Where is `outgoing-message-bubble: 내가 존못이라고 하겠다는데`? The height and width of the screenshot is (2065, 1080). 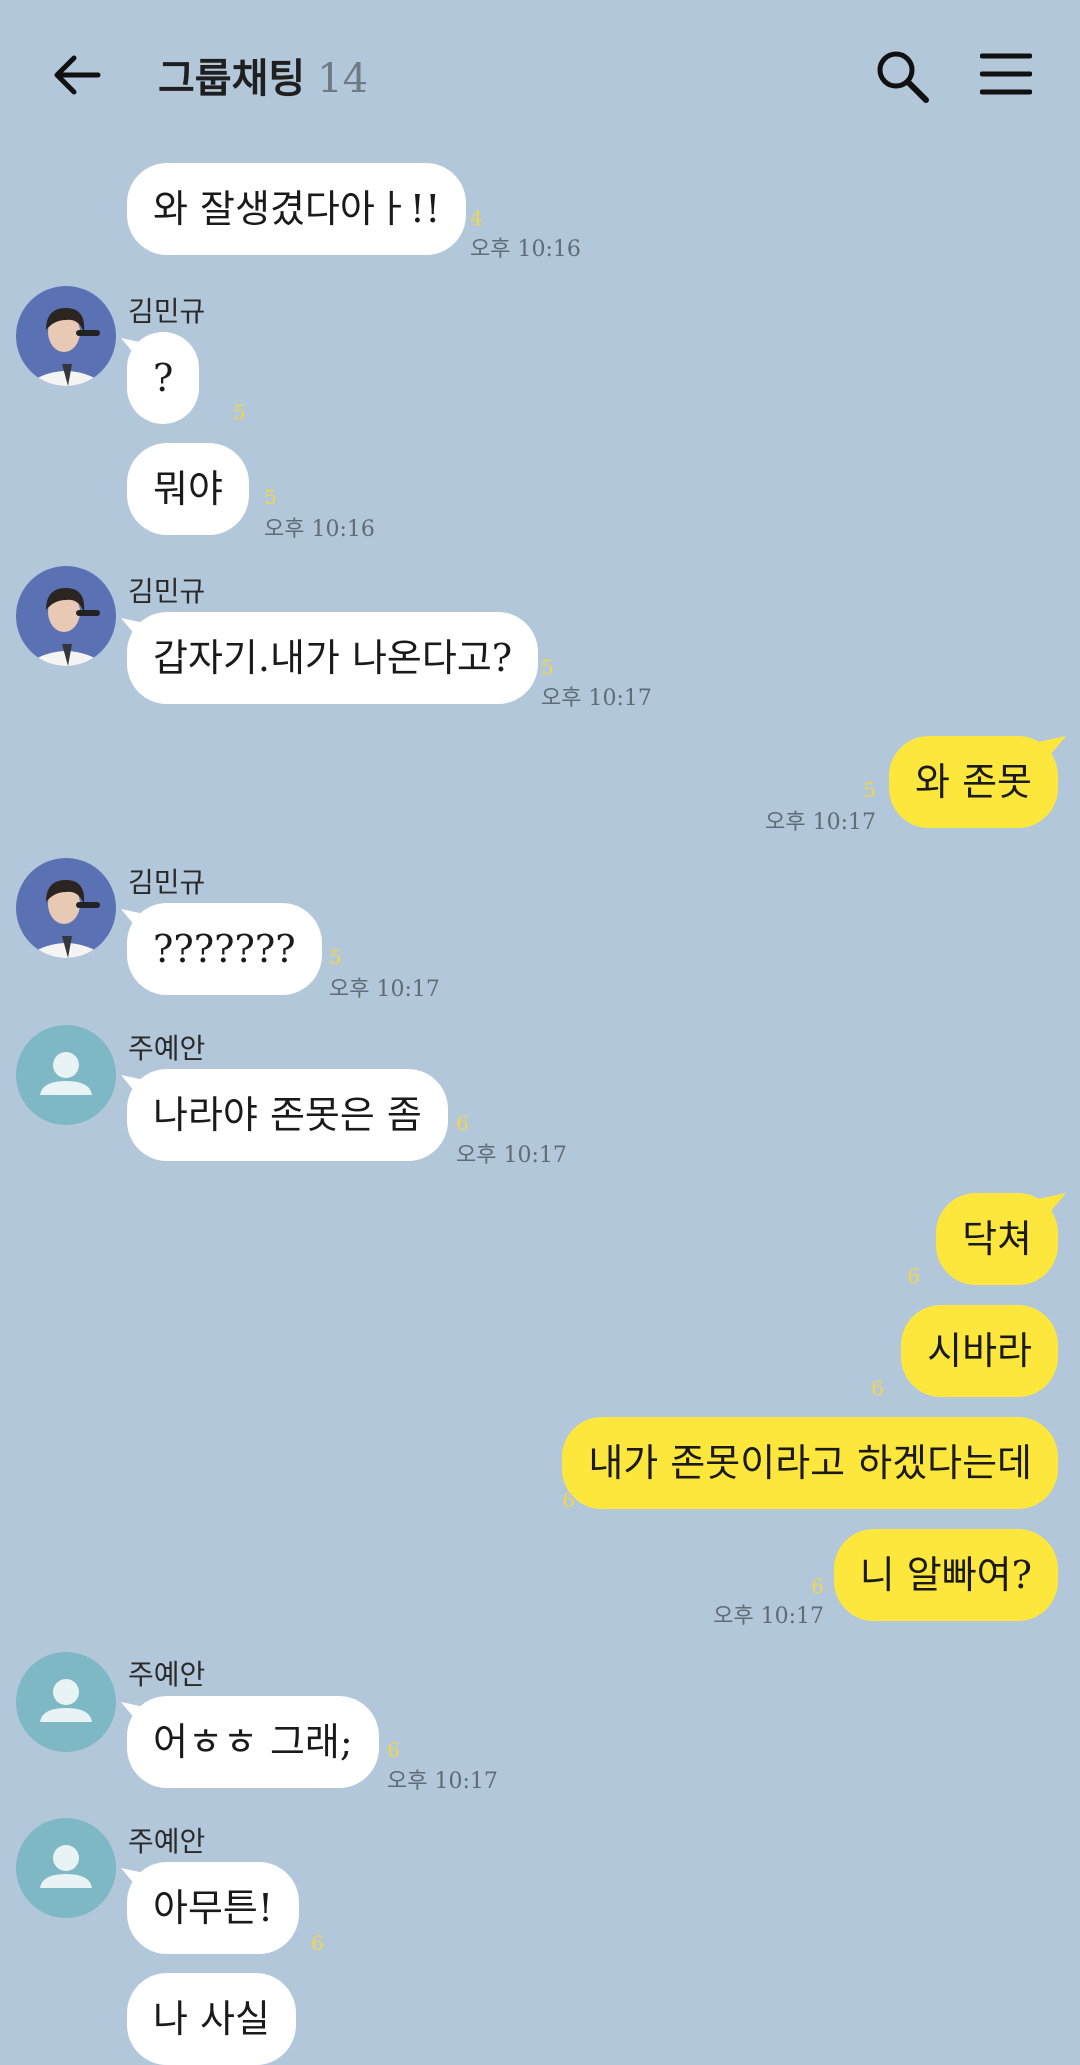
outgoing-message-bubble: 내가 존못이라고 하겠다는데 is located at coordinates (810, 1463).